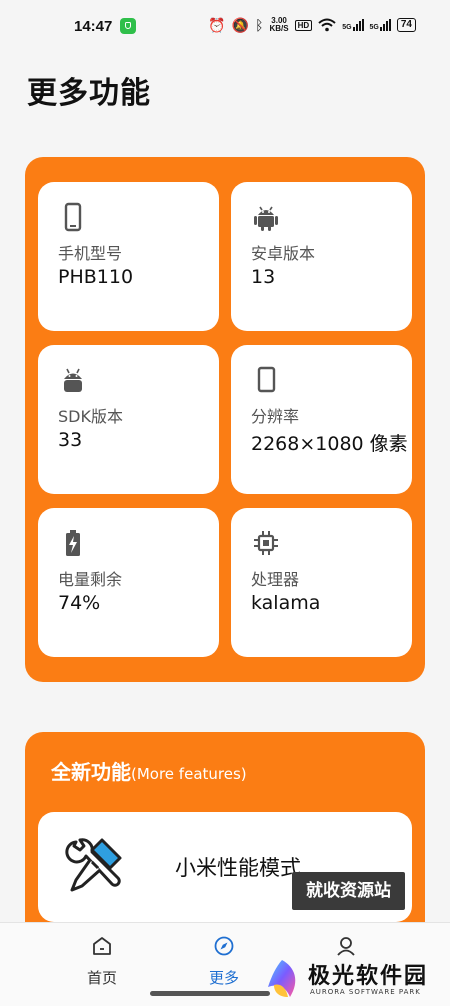 Image resolution: width=450 pixels, height=1006 pixels. Describe the element at coordinates (348, 891) in the screenshot. I see `watermark-badge: 就收资源站` at that location.